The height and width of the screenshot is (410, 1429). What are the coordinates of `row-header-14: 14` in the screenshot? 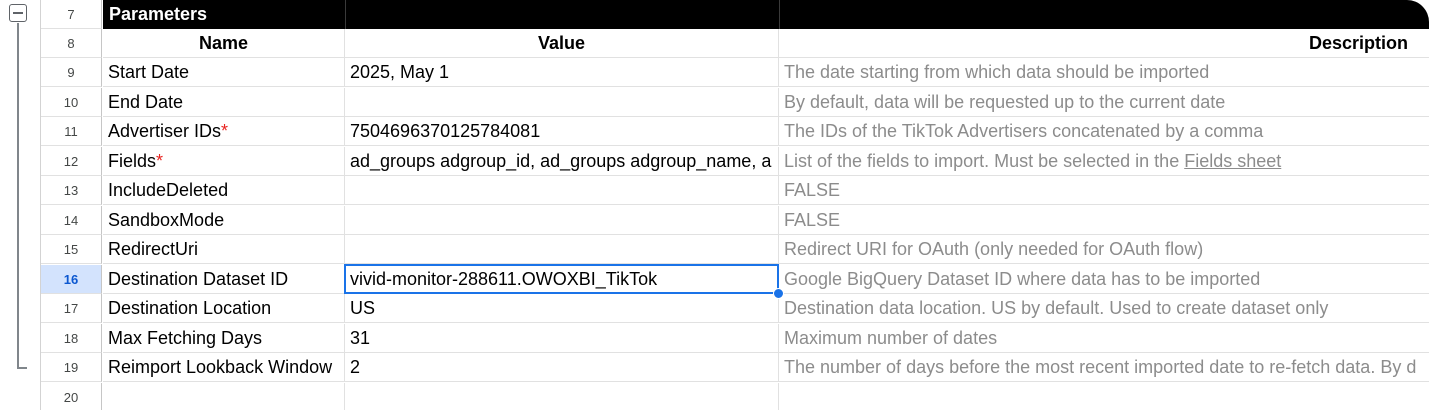 It's located at (71, 220).